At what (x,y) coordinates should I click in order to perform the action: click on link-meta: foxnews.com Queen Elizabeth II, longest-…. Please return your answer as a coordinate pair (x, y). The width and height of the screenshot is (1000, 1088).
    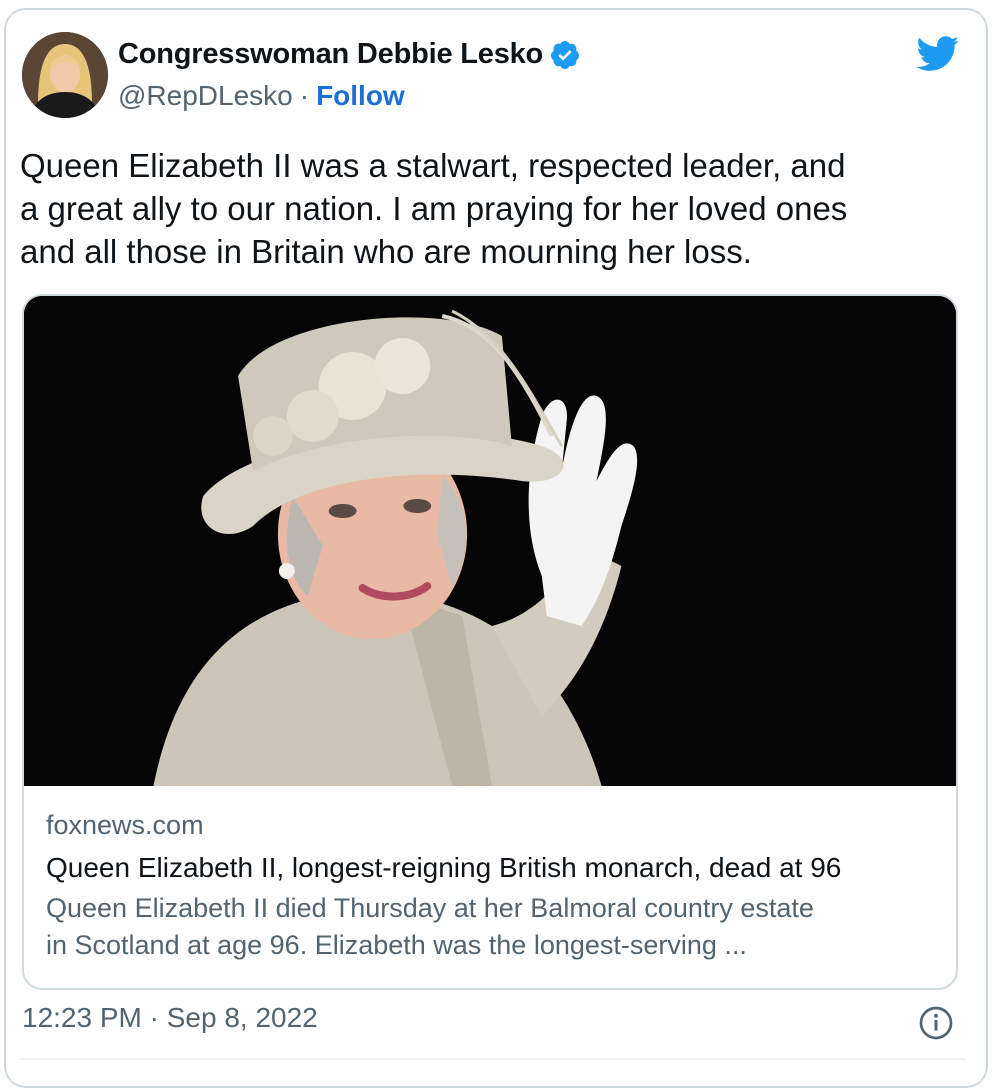
    Looking at the image, I should click on (491, 886).